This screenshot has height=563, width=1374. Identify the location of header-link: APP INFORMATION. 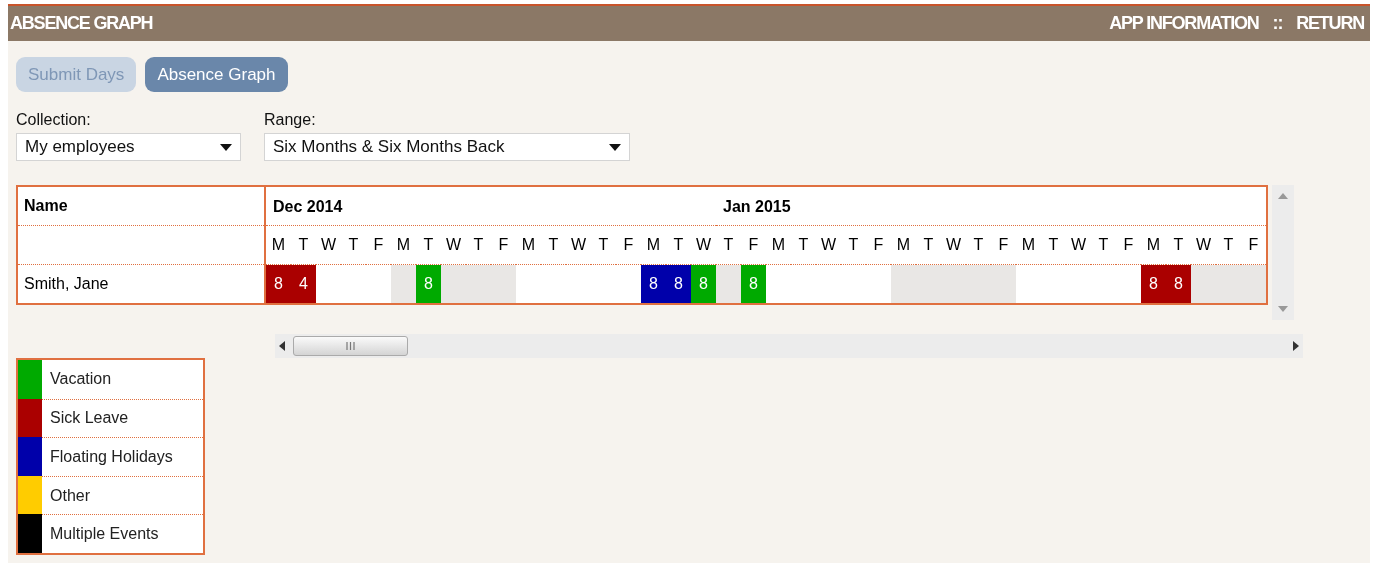
(1184, 23).